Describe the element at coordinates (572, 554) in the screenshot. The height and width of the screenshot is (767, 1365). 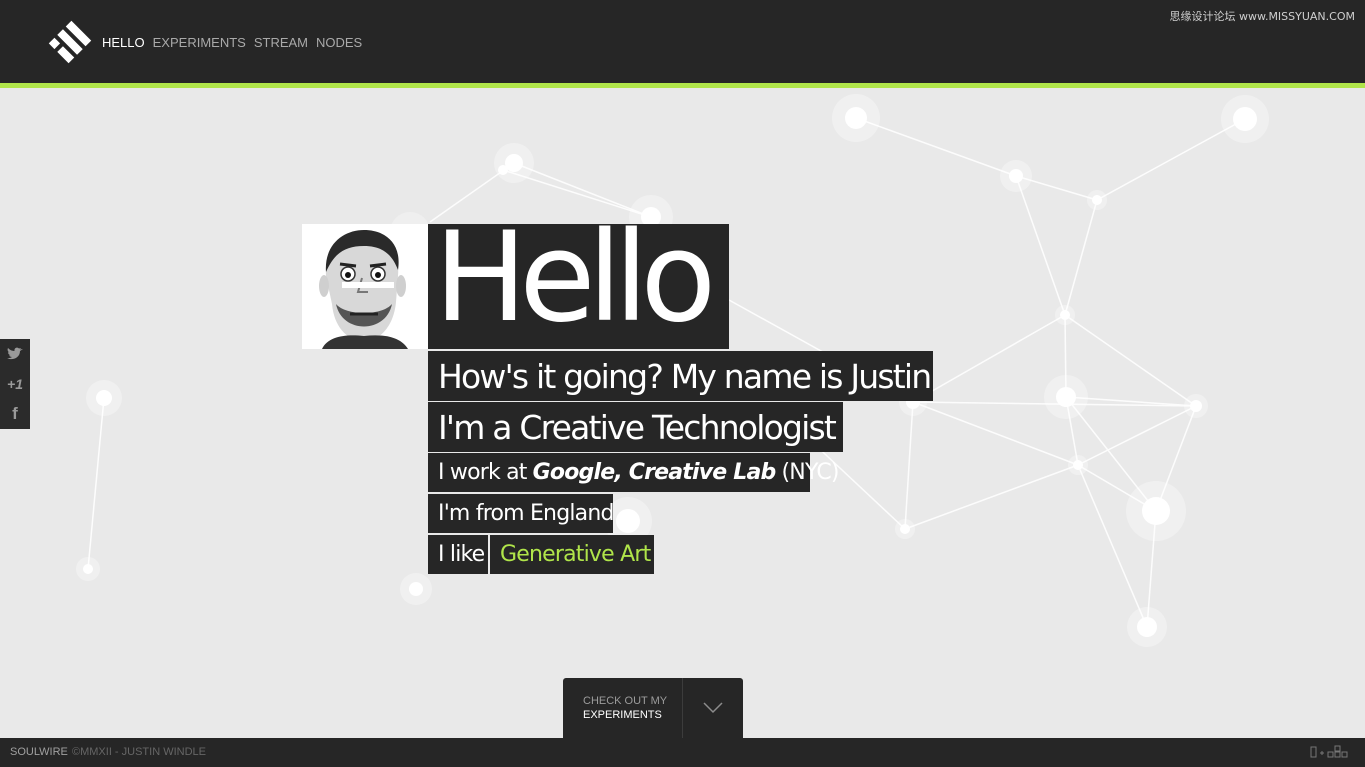
I see `like-value-link: Generative Art` at that location.